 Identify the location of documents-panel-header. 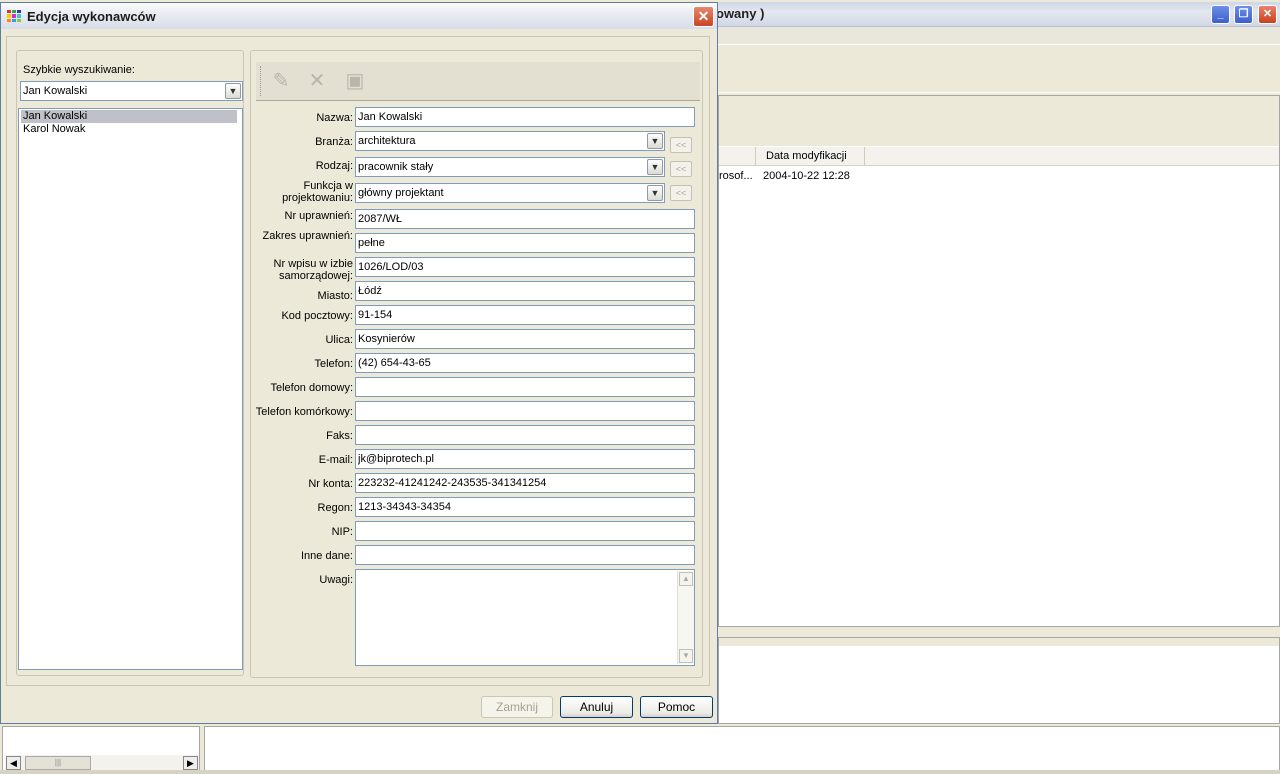
(999, 121).